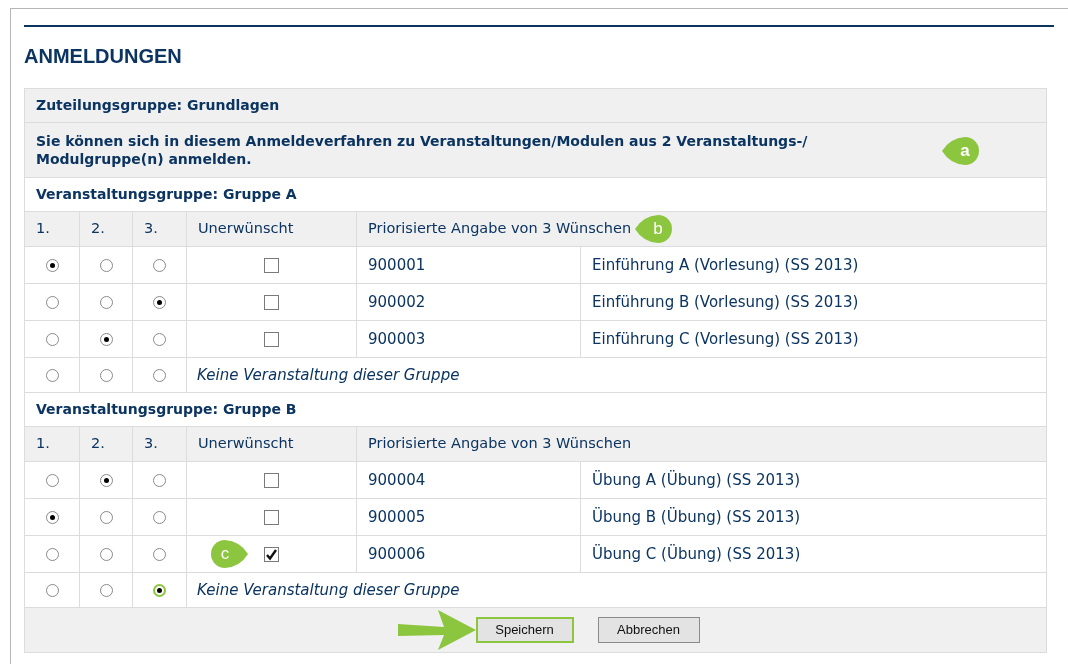 This screenshot has height=664, width=1068. What do you see at coordinates (397, 516) in the screenshot?
I see `course-number: 900005` at bounding box center [397, 516].